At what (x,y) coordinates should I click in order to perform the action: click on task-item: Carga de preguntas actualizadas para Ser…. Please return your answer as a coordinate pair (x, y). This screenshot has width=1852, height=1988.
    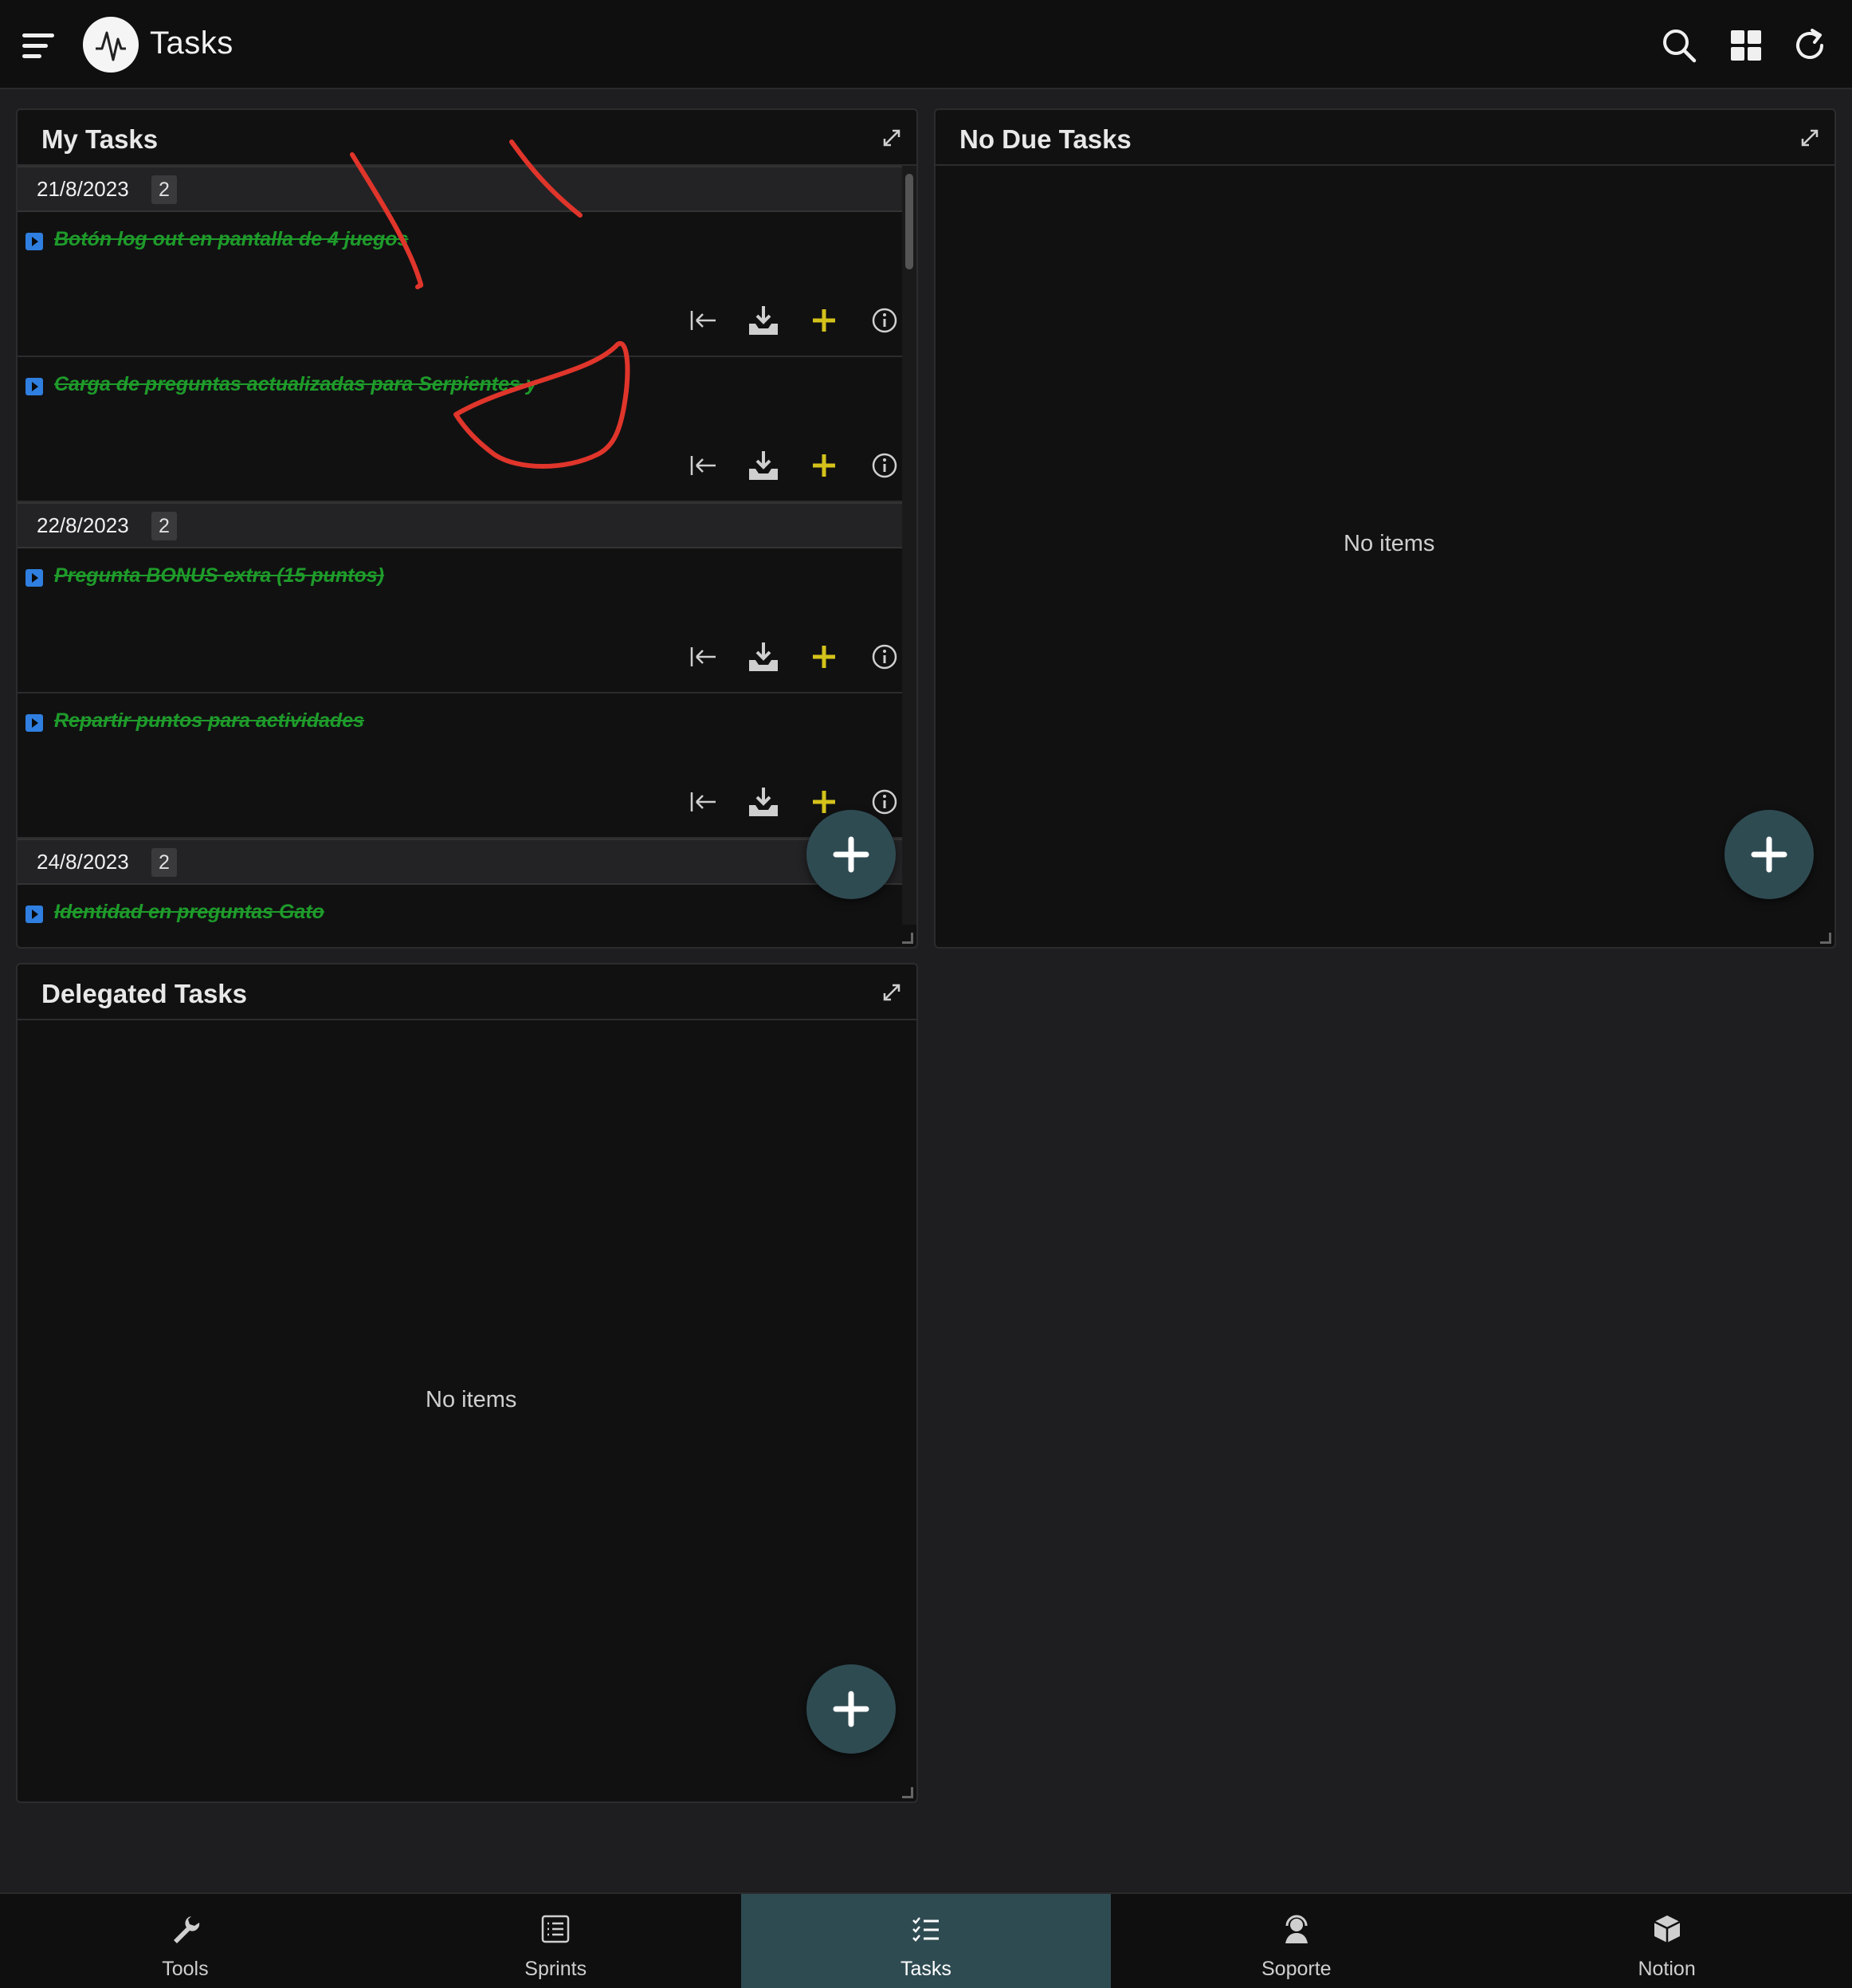
    Looking at the image, I should click on (460, 429).